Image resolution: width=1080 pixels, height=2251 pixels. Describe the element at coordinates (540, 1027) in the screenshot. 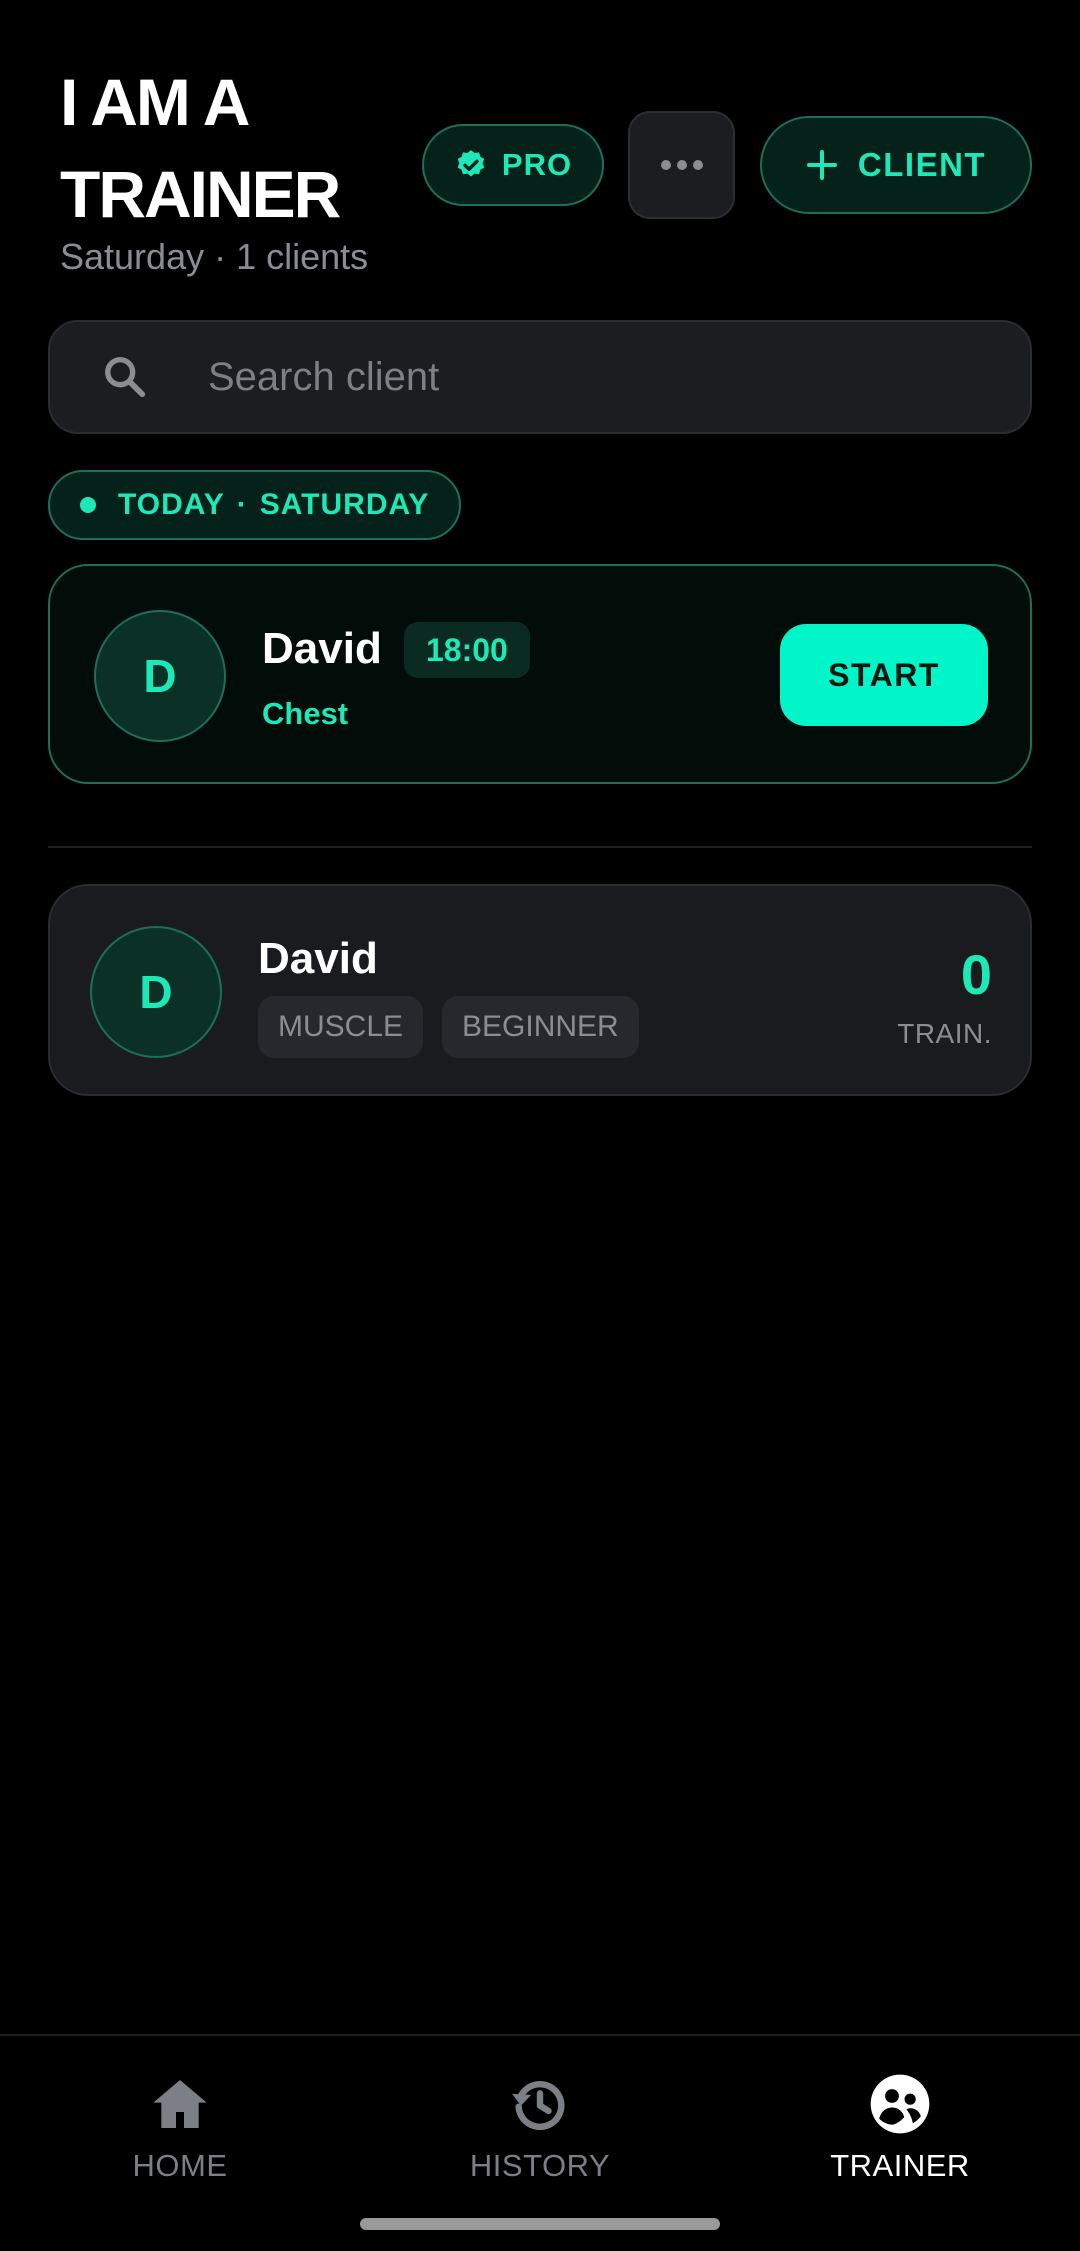

I see `client-level-tag: BEGINNER` at that location.